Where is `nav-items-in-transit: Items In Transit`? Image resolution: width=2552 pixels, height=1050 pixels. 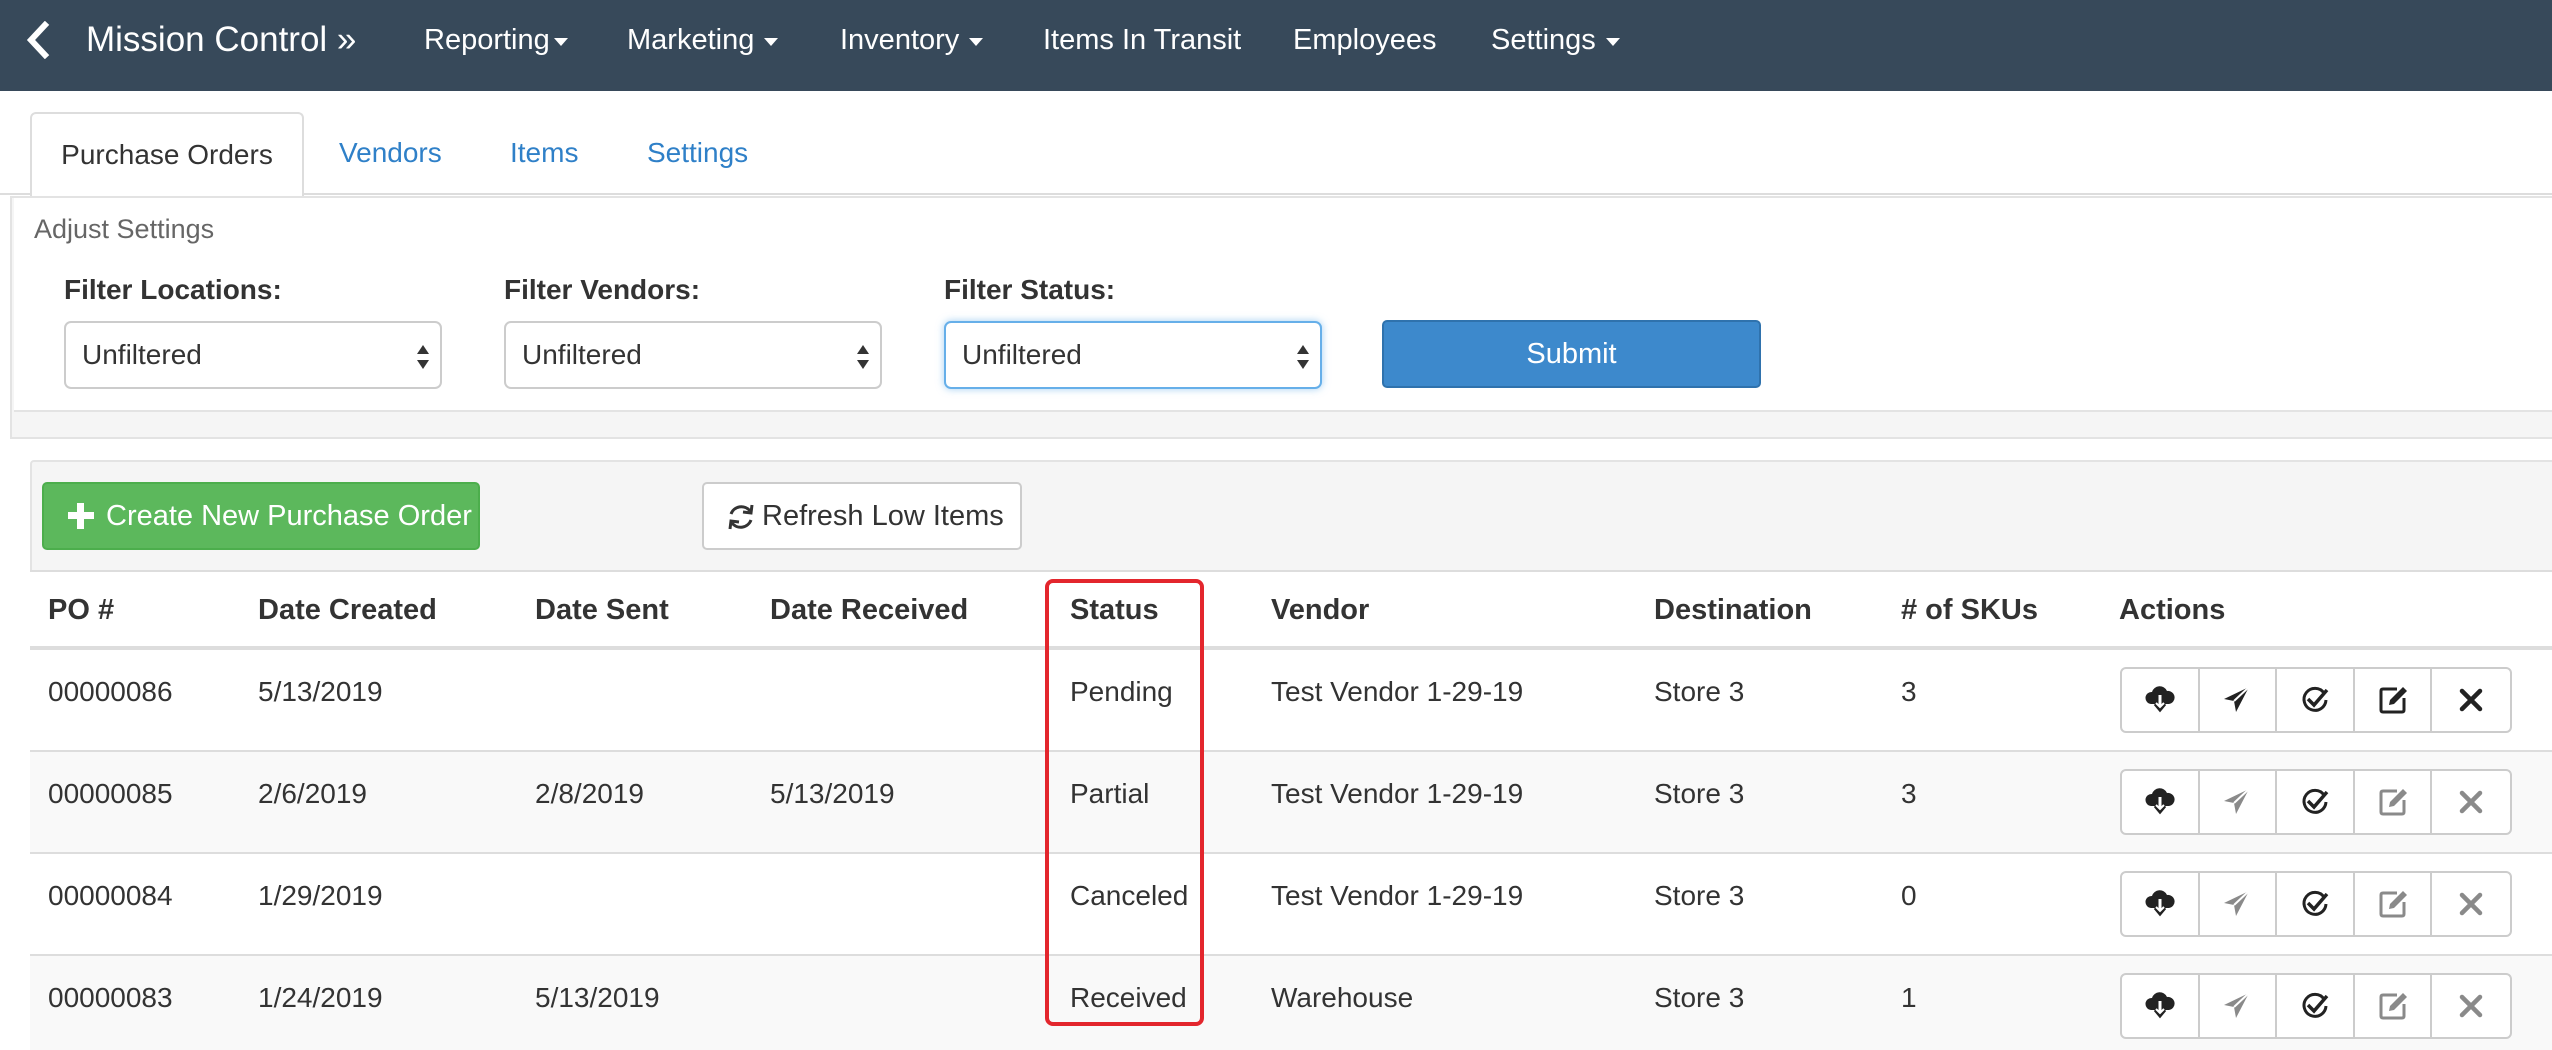
nav-items-in-transit: Items In Transit is located at coordinates (1142, 40).